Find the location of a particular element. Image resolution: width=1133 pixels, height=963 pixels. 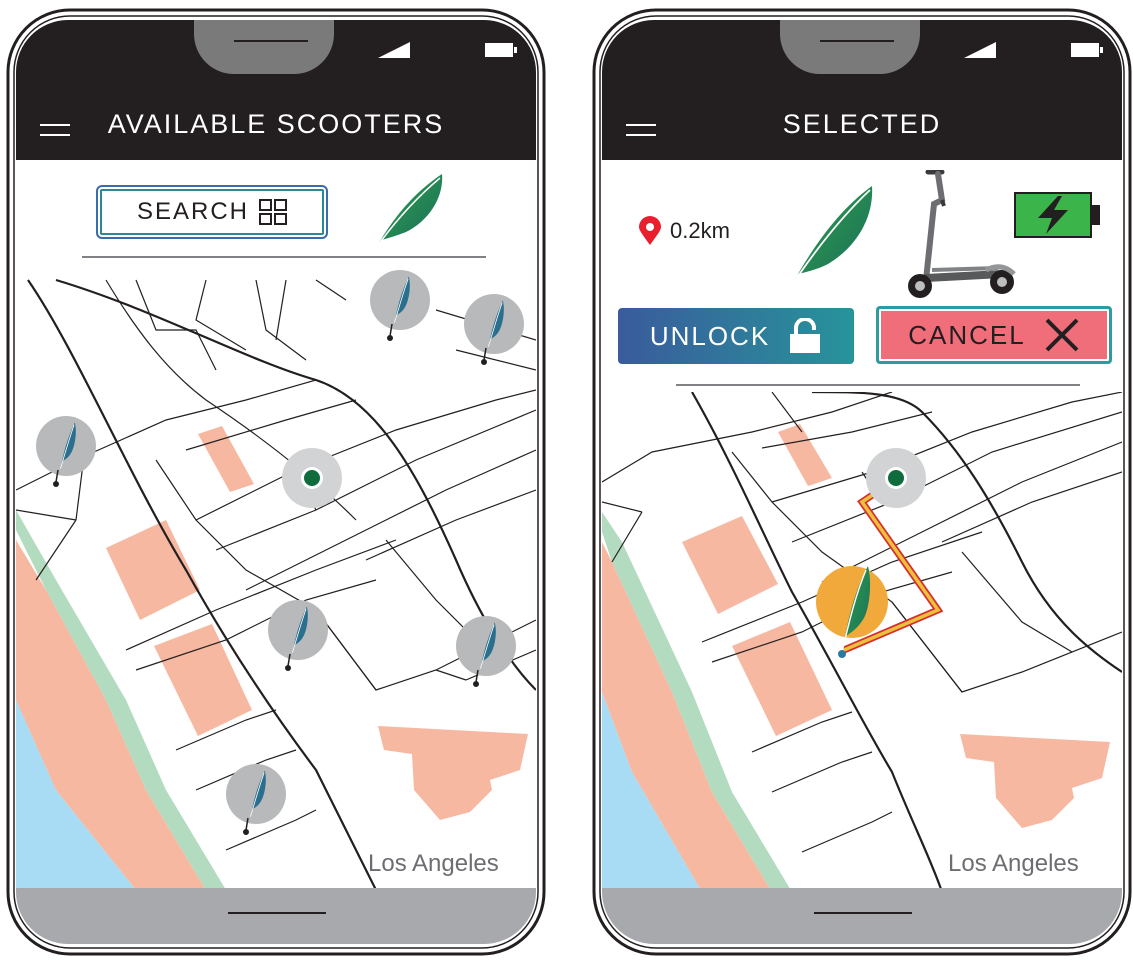

unlock-button: UNLOCK is located at coordinates (736, 336).